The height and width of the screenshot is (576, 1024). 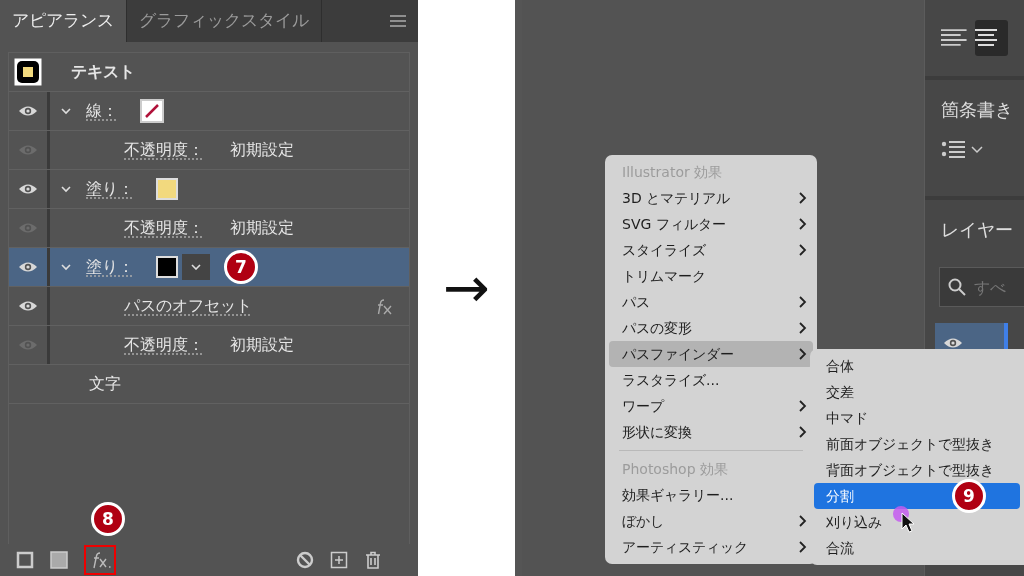 I want to click on selected-row: 塗り： 7, so click(x=209, y=267).